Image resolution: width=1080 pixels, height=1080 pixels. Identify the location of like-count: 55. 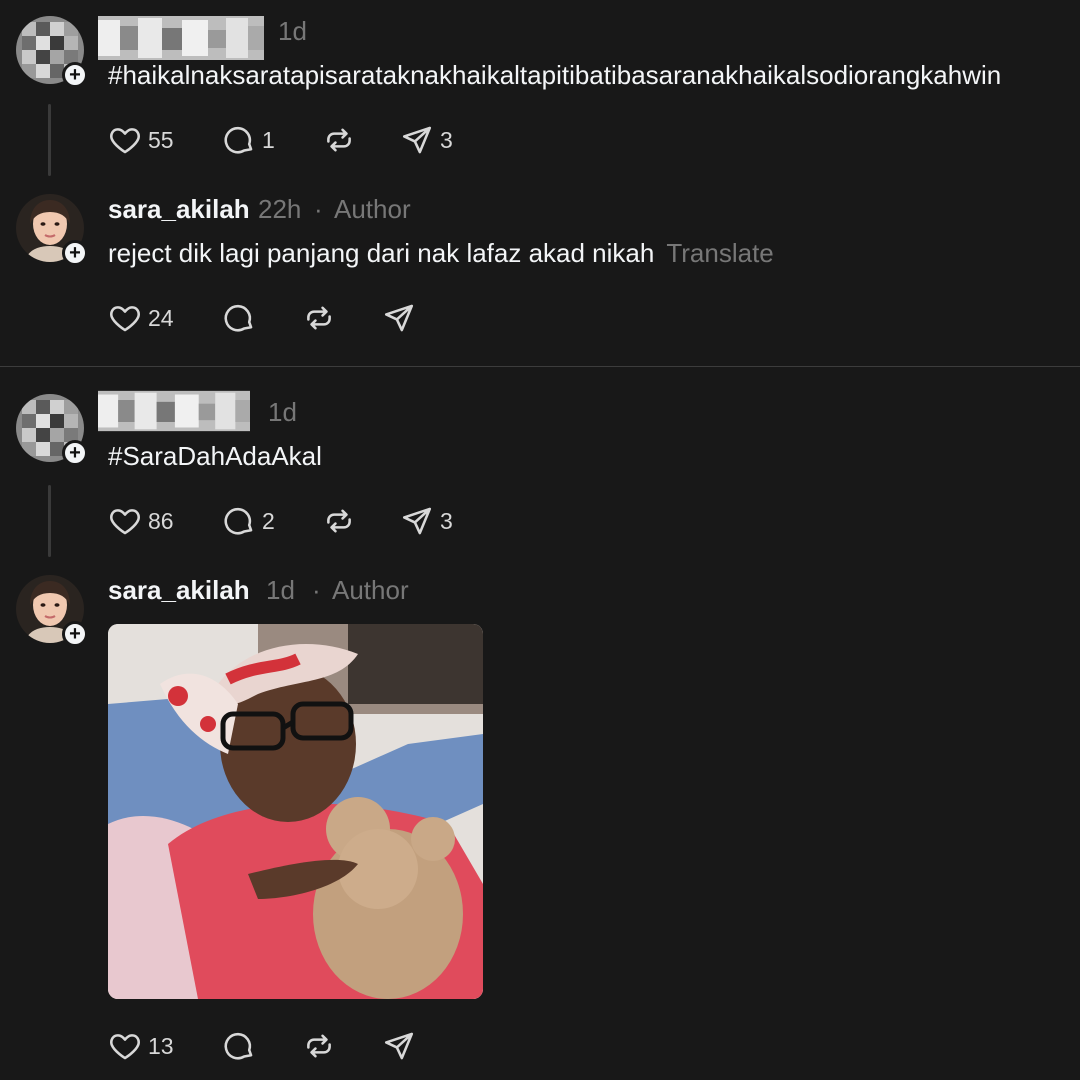
(161, 139).